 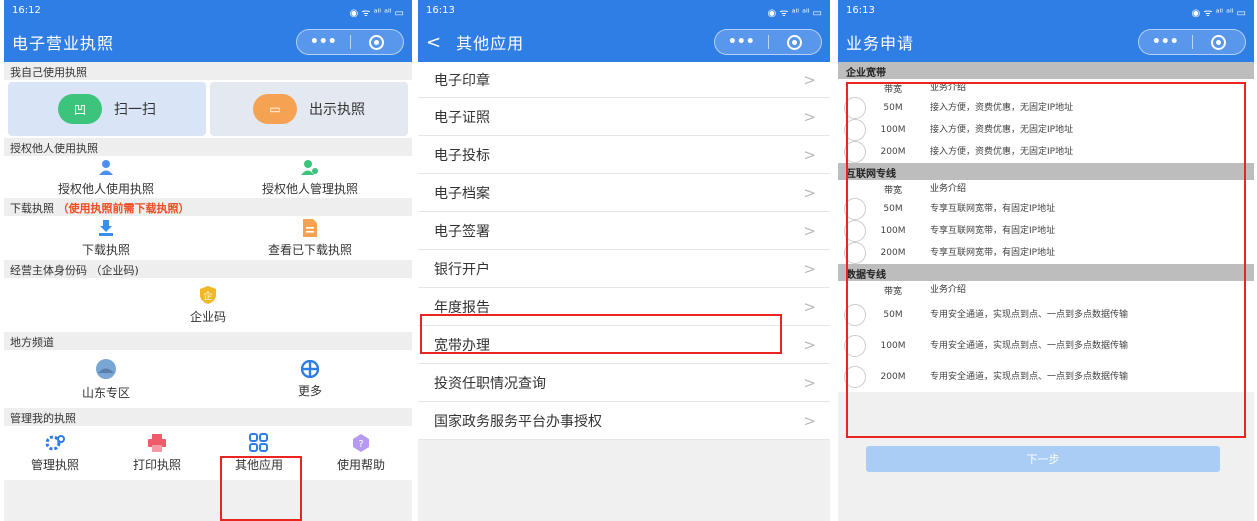 I want to click on list-item-label: 电子印章, so click(x=462, y=80).